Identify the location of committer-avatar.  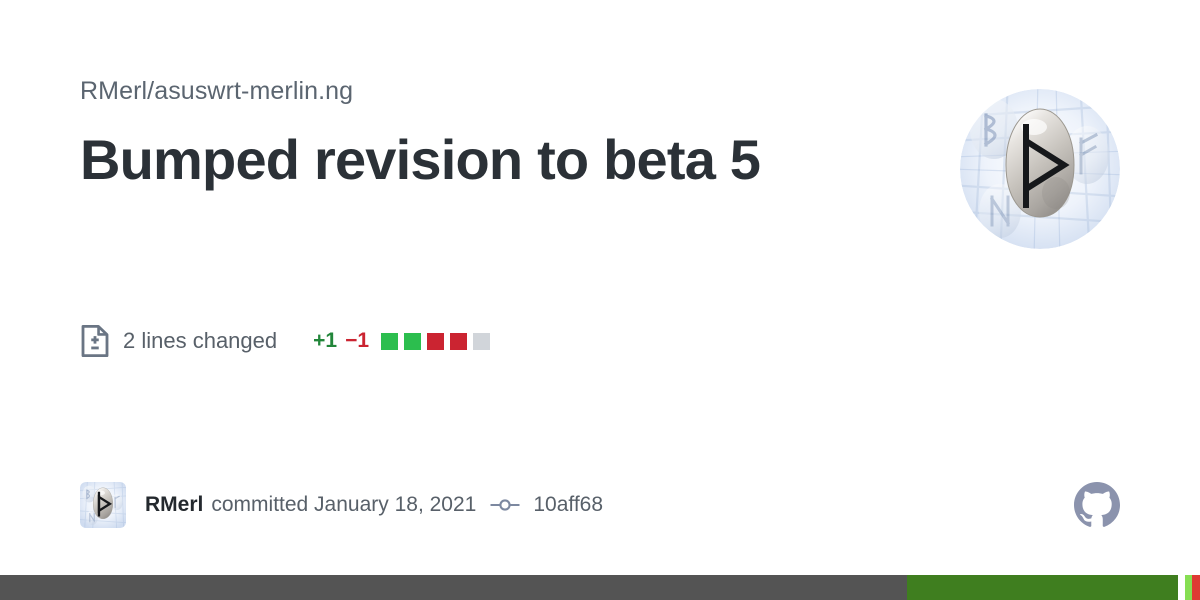
(103, 505).